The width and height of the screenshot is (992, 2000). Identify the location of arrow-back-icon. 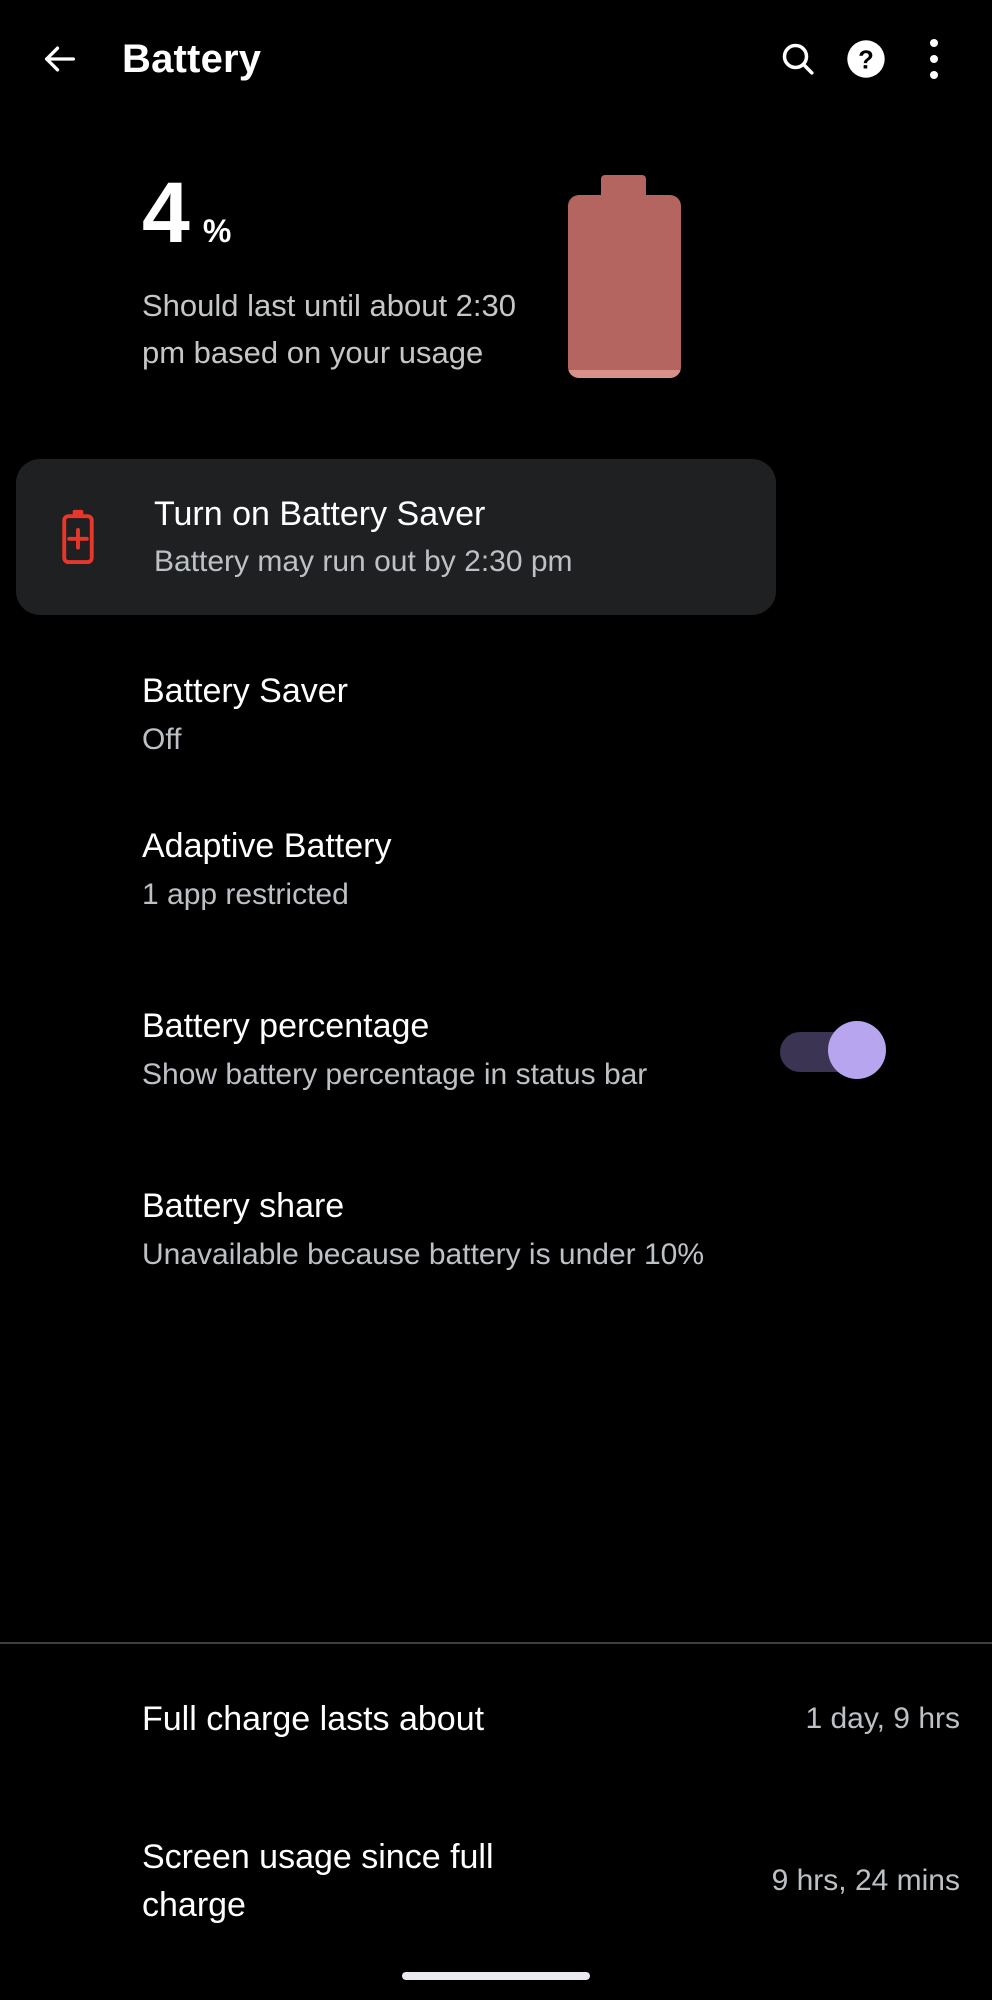
(60, 59).